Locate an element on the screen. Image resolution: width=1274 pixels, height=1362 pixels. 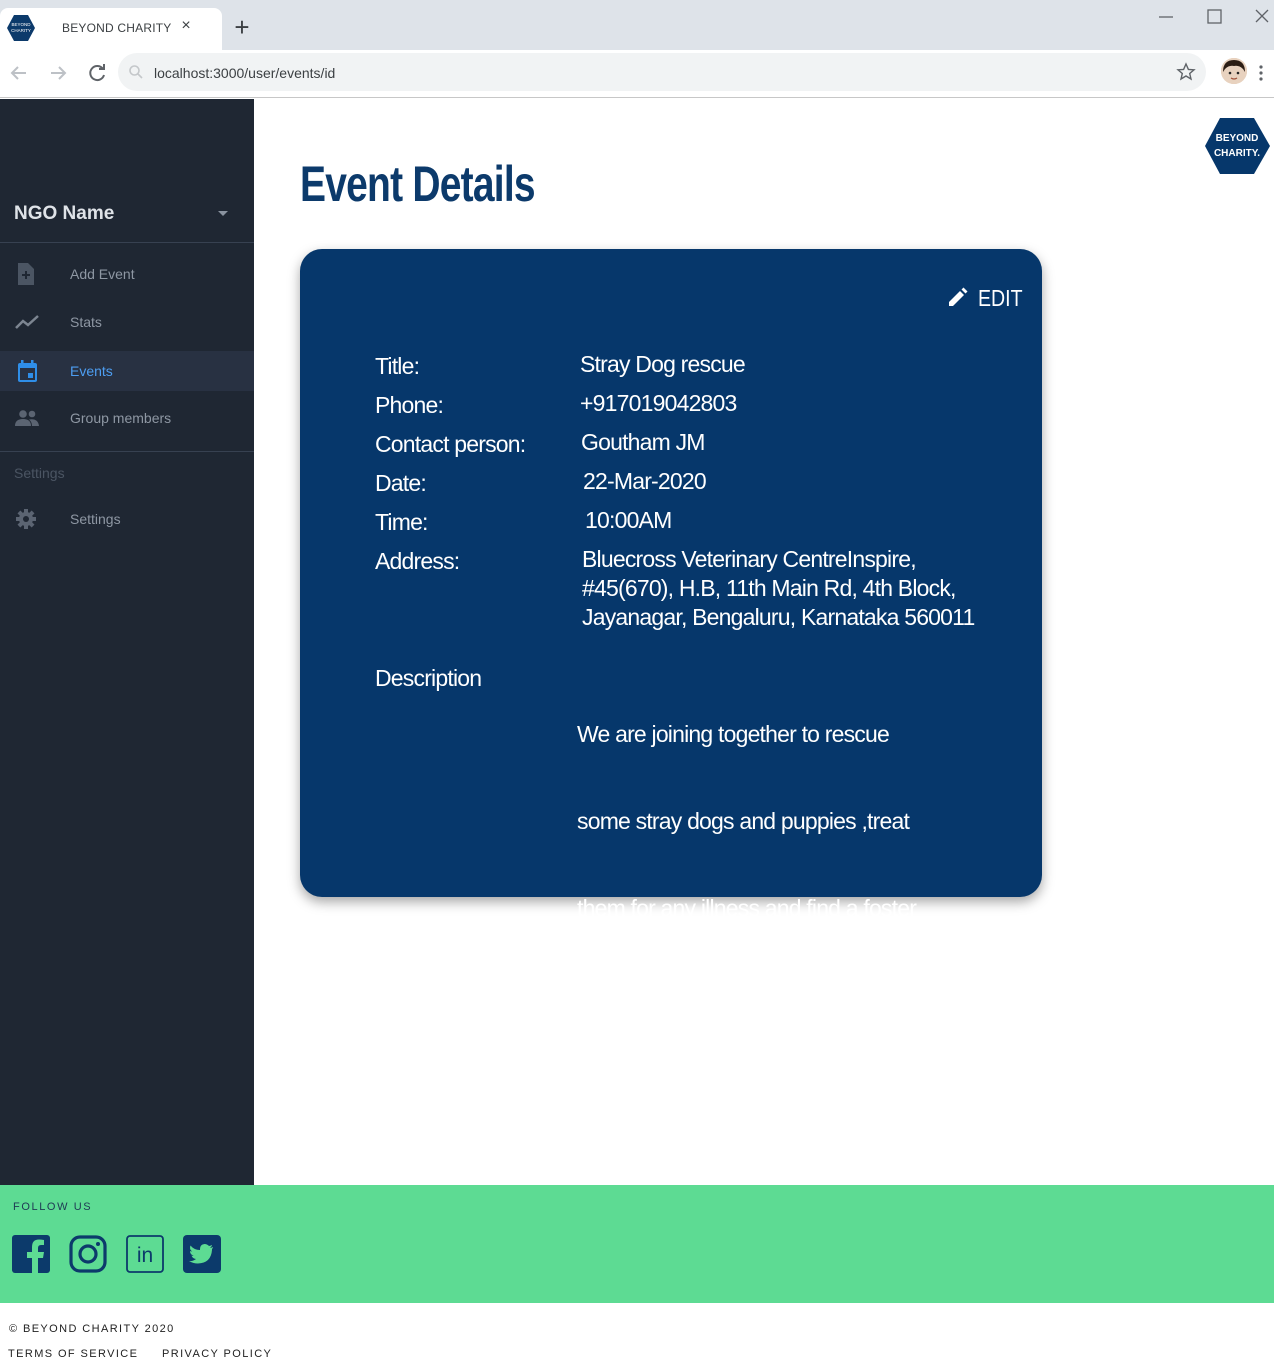
page-title: Event Details is located at coordinates (418, 184).